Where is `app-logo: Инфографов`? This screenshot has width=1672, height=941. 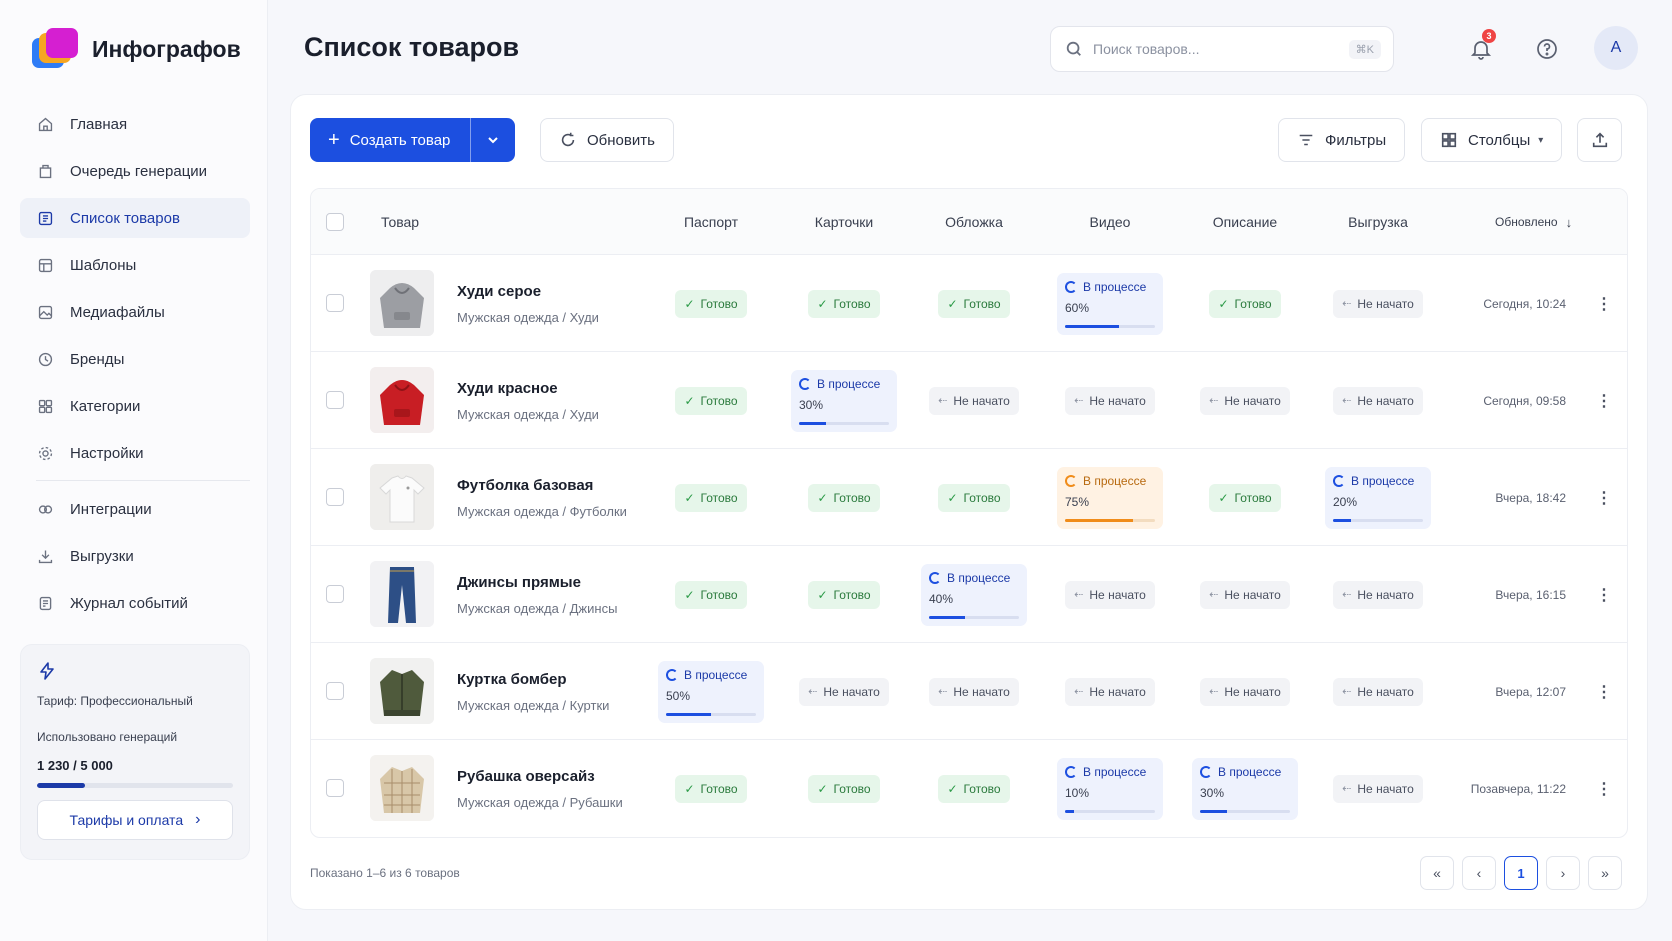 app-logo: Инфографов is located at coordinates (136, 49).